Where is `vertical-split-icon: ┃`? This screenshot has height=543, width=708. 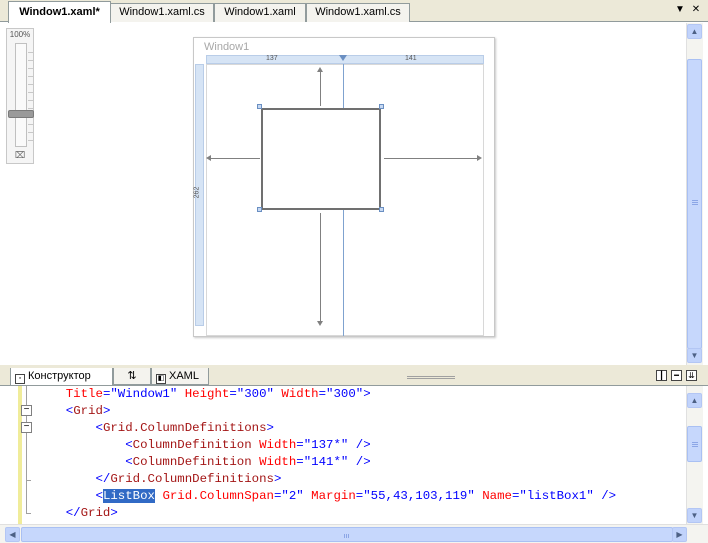 vertical-split-icon: ┃ is located at coordinates (661, 375).